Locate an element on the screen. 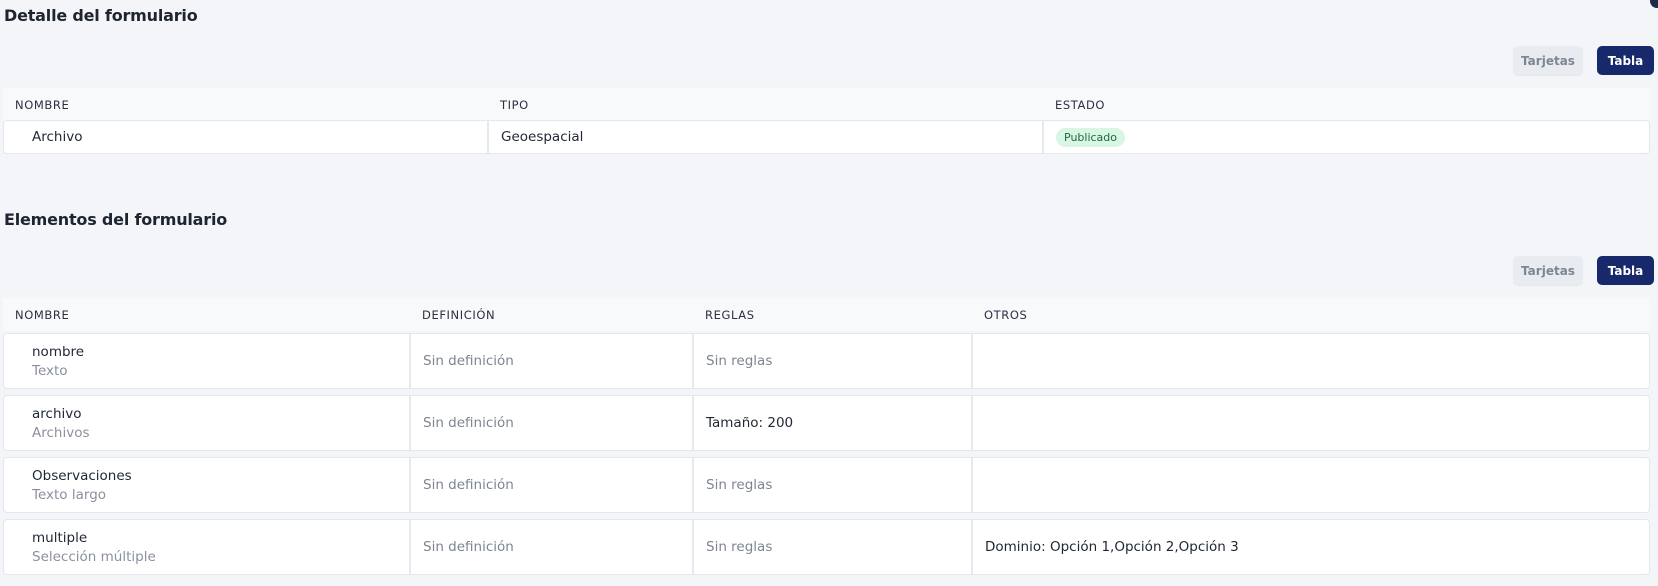  element-name: multiple is located at coordinates (60, 537).